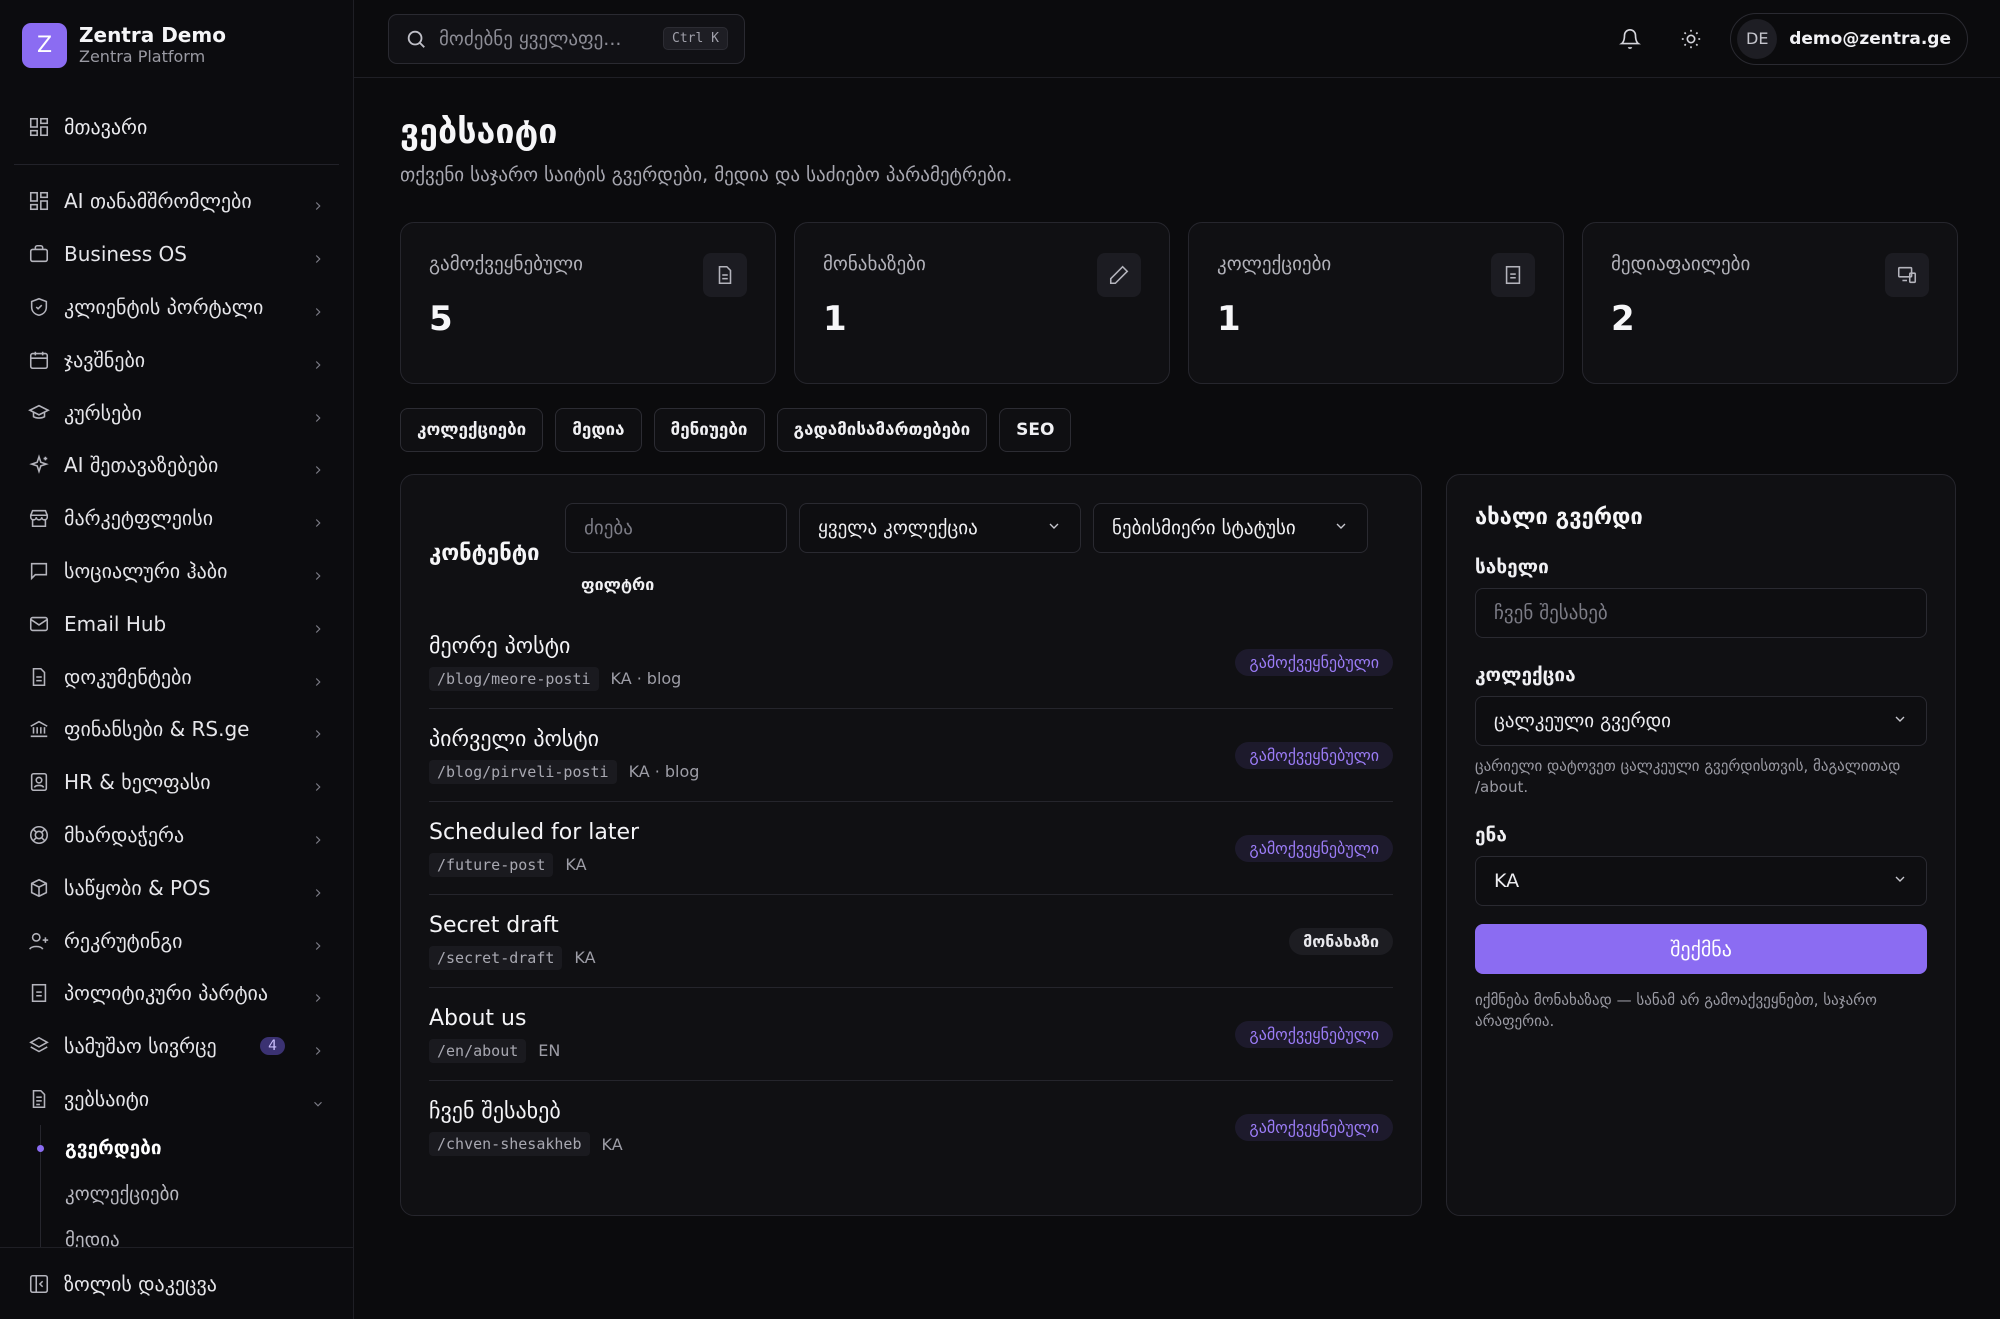 This screenshot has height=1319, width=2000. I want to click on bank-icon, so click(39, 729).